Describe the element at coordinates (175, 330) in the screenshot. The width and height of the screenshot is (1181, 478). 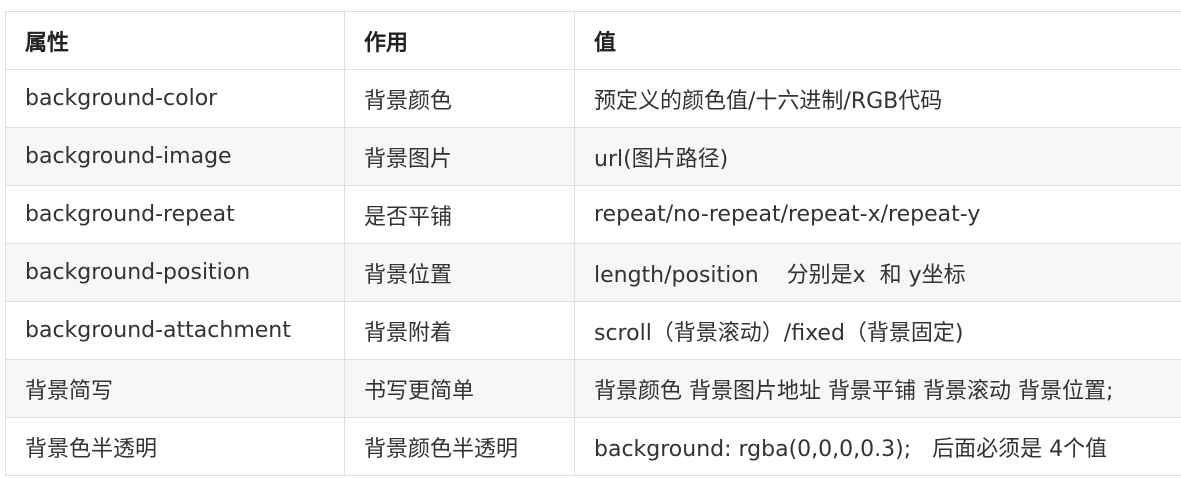
I see `property-cell: background-attachment` at that location.